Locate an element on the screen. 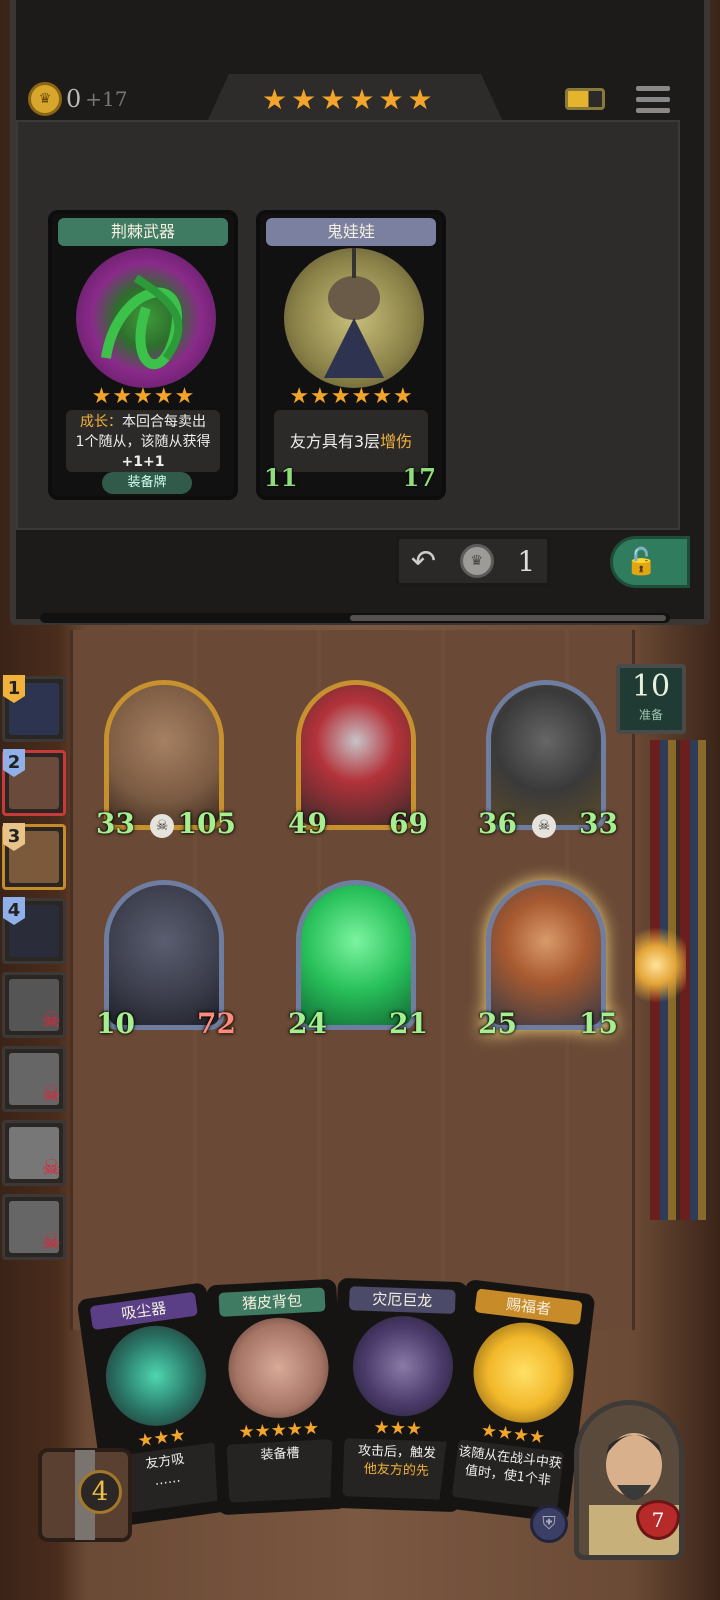 This screenshot has height=1600, width=720. ready-sign: 10 准备 is located at coordinates (651, 699).